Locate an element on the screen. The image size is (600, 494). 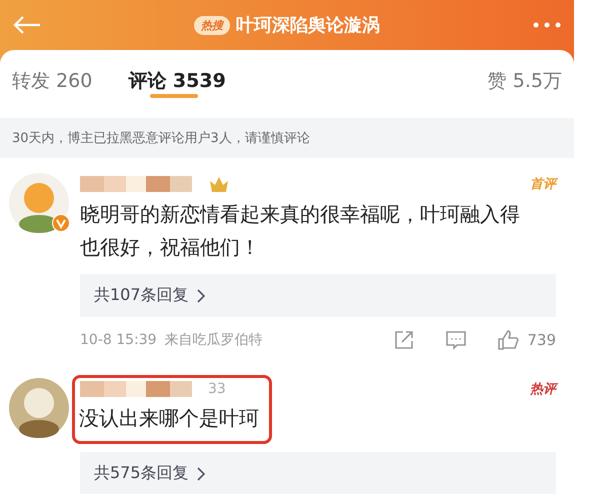
comment-time: 10-8 15:39 is located at coordinates (118, 340).